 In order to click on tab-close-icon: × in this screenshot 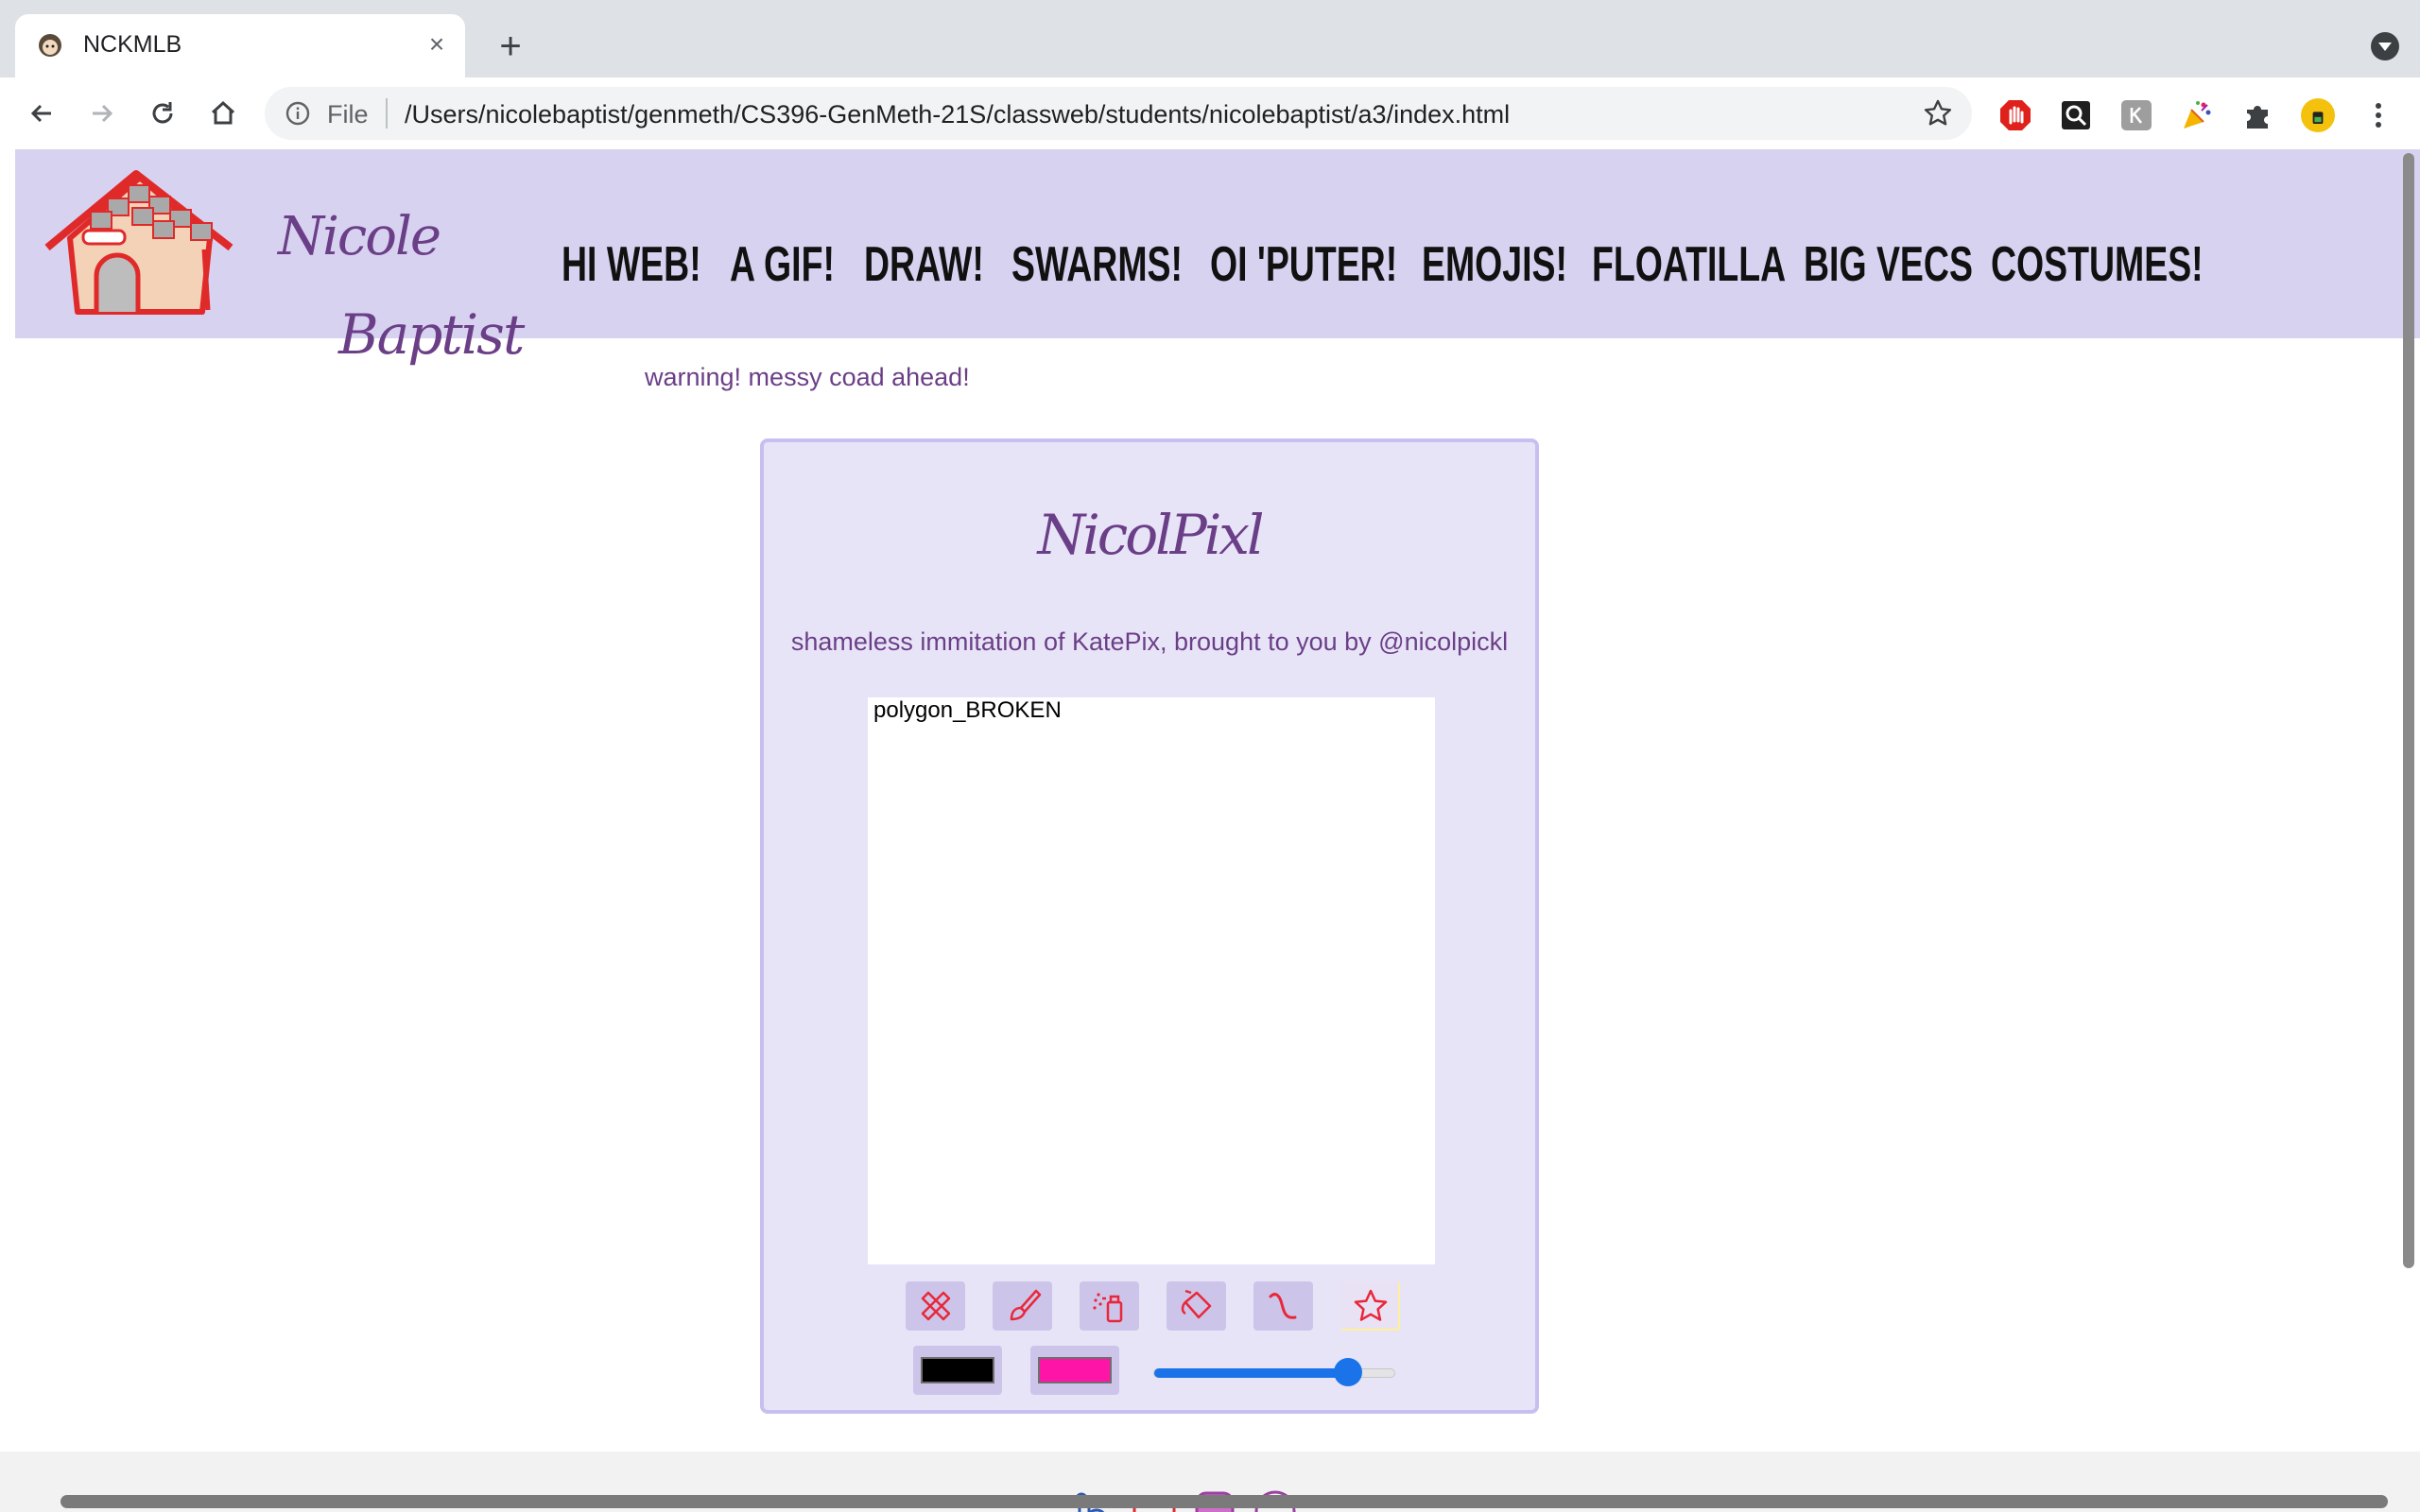, I will do `click(437, 44)`.